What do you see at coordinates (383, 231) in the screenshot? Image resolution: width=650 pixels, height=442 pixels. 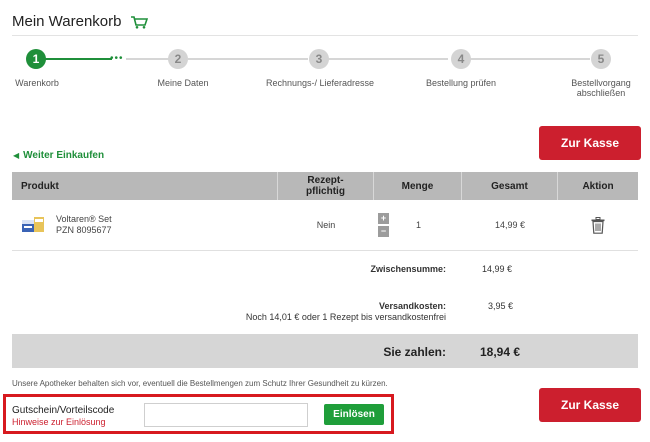 I see `quantity-decrease-button: −` at bounding box center [383, 231].